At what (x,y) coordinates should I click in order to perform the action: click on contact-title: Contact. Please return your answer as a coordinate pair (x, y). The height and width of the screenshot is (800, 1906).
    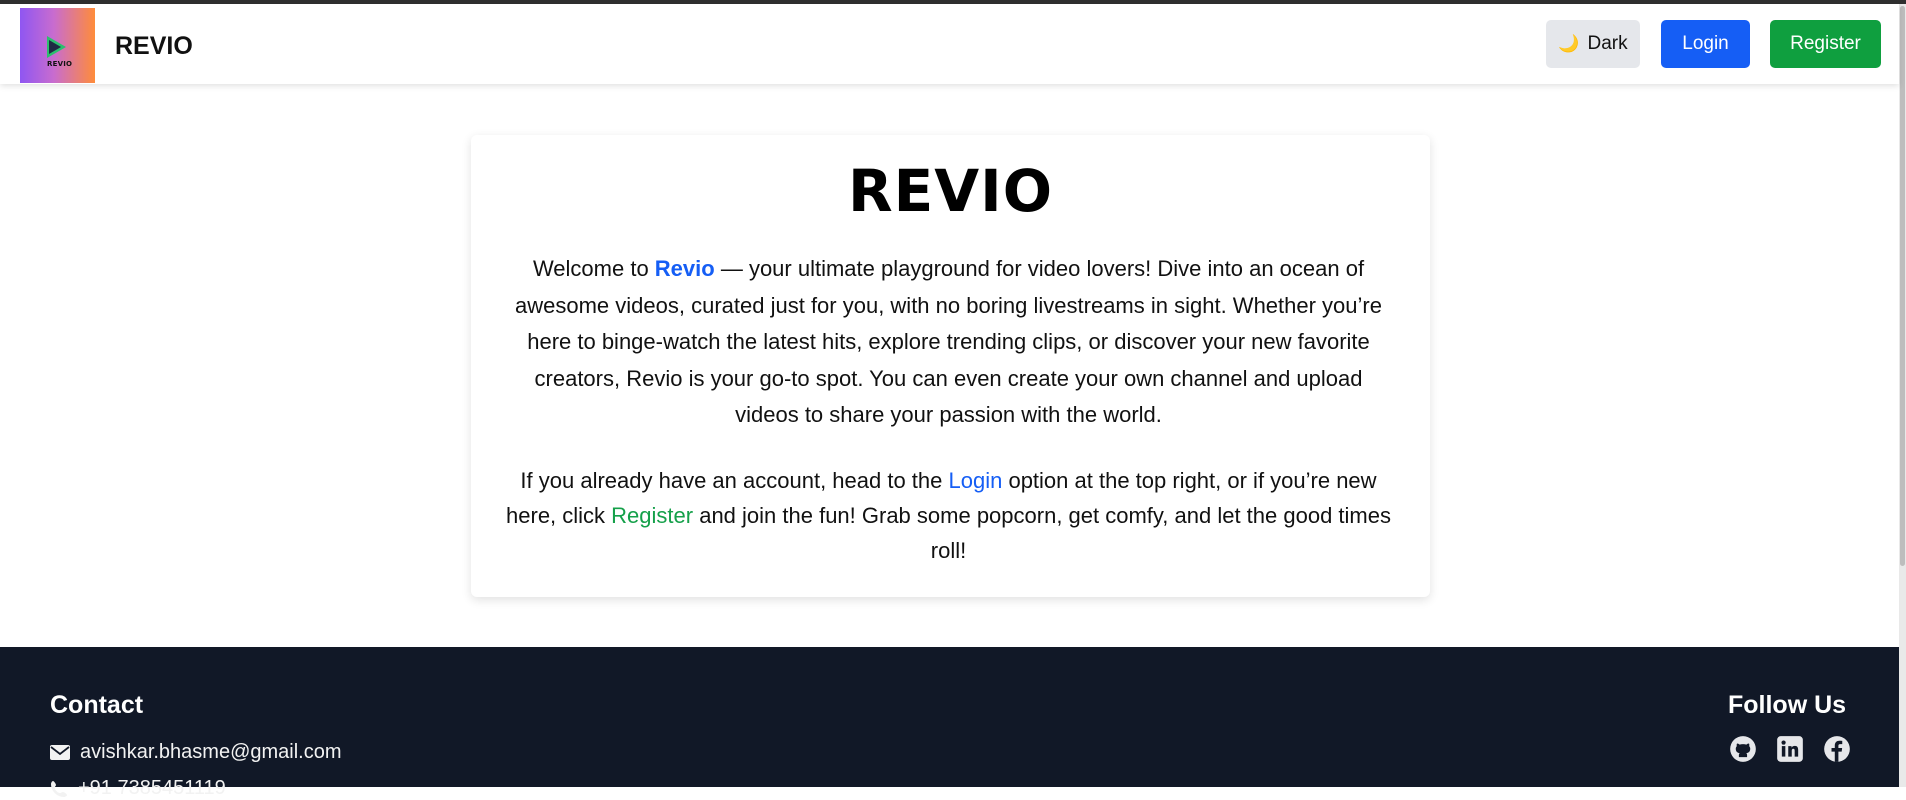
    Looking at the image, I should click on (97, 705).